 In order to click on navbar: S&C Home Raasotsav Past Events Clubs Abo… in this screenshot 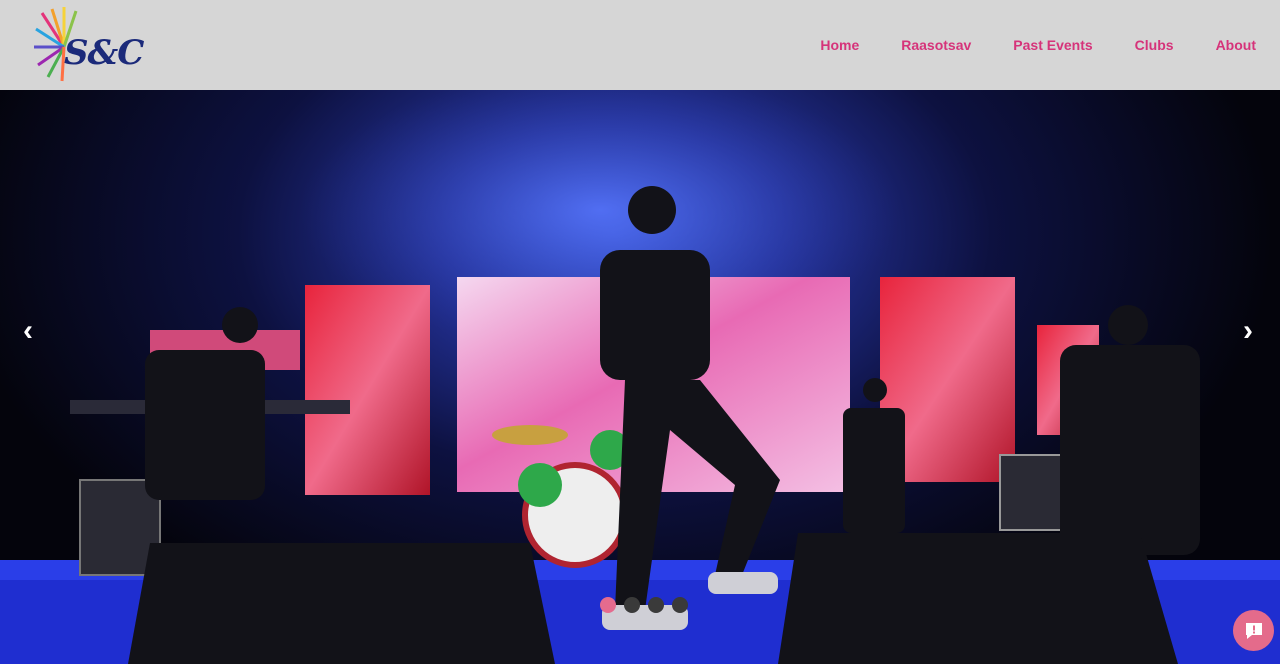, I will do `click(640, 45)`.